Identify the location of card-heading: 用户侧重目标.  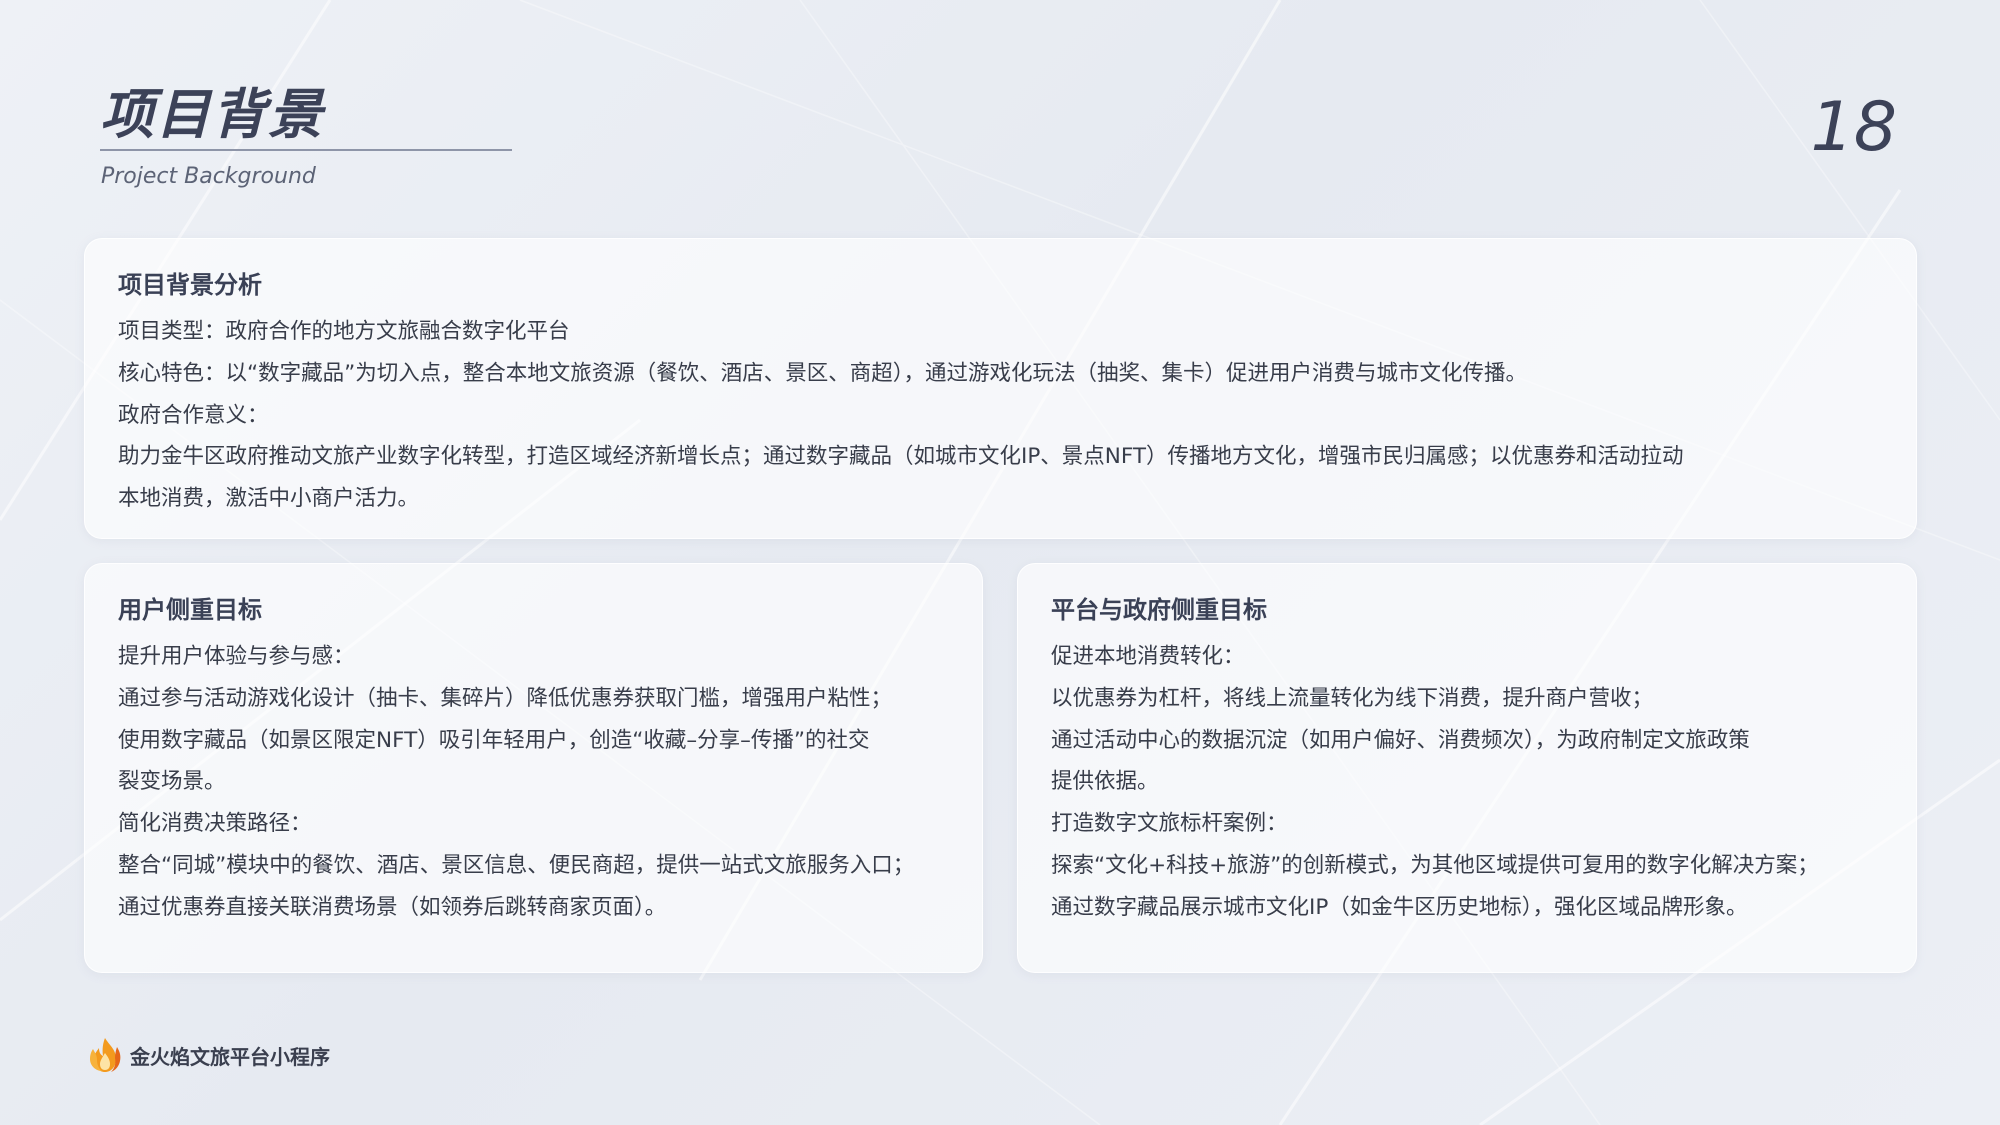
(190, 610).